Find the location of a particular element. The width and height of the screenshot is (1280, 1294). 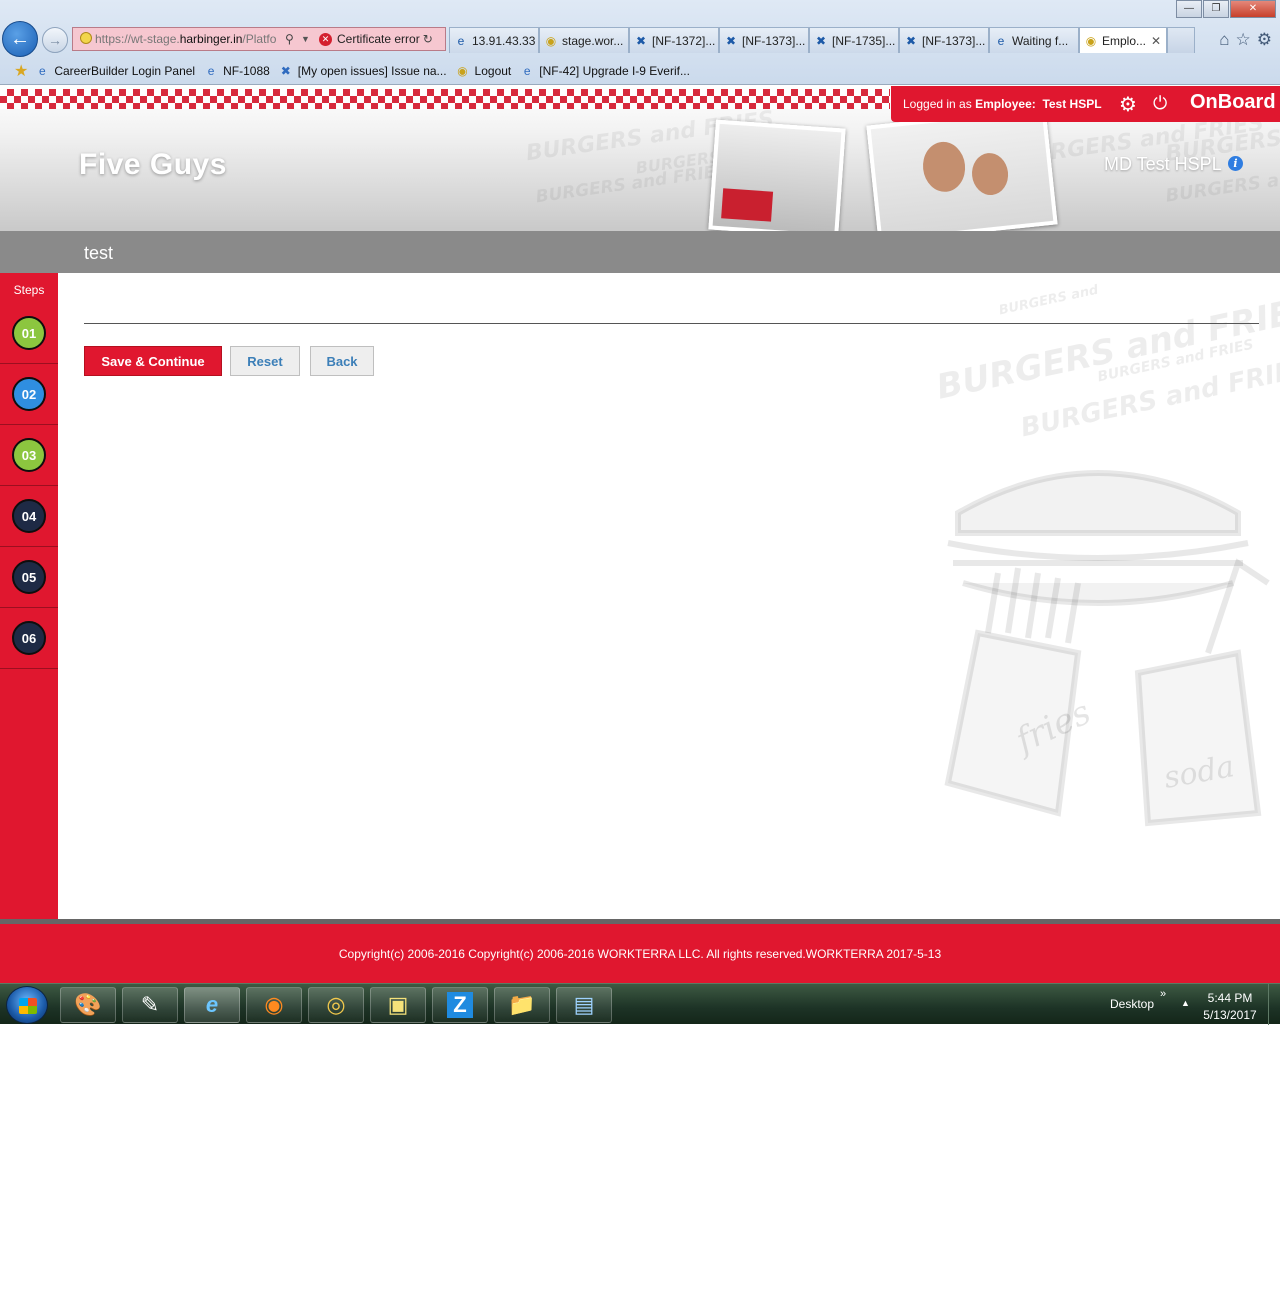

firefox-taskbar-button: ◉ is located at coordinates (274, 1005).